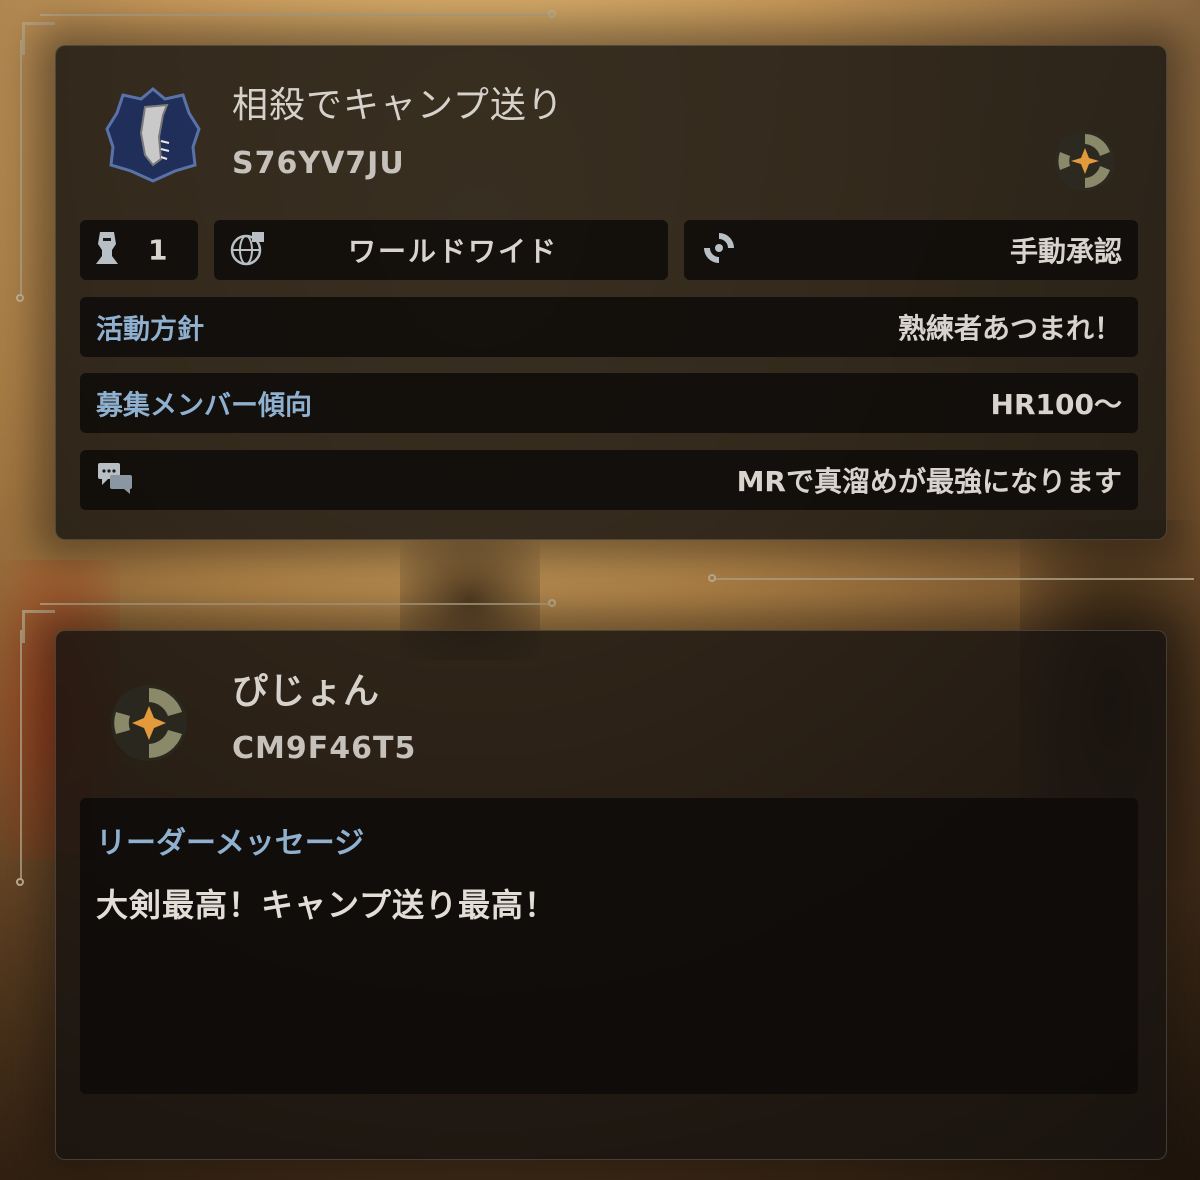 The image size is (1200, 1180). I want to click on frame-line-left, so click(21, 168).